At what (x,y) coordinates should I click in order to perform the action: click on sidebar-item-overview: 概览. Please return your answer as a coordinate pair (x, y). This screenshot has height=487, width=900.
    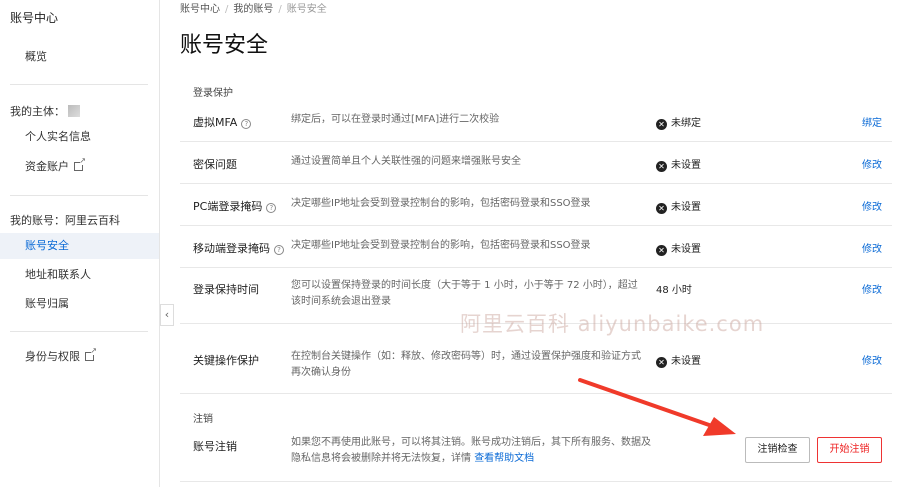
    Looking at the image, I should click on (79, 57).